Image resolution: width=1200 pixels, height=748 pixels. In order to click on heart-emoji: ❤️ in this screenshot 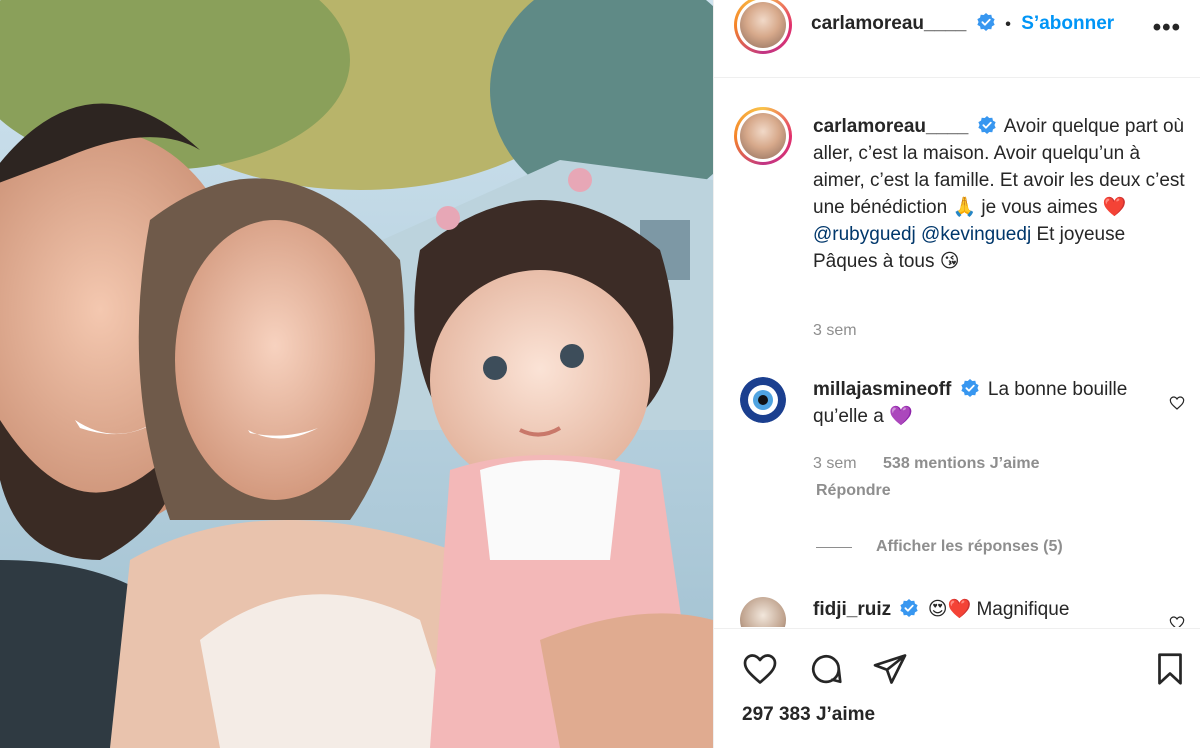, I will do `click(1114, 207)`.